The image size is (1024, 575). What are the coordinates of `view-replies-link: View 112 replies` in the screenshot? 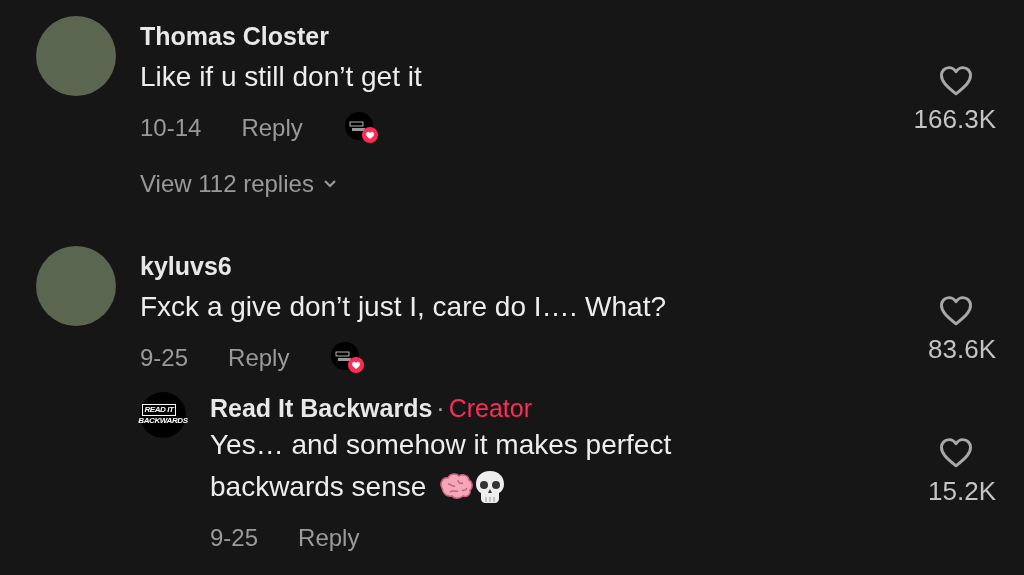 It's located at (239, 184).